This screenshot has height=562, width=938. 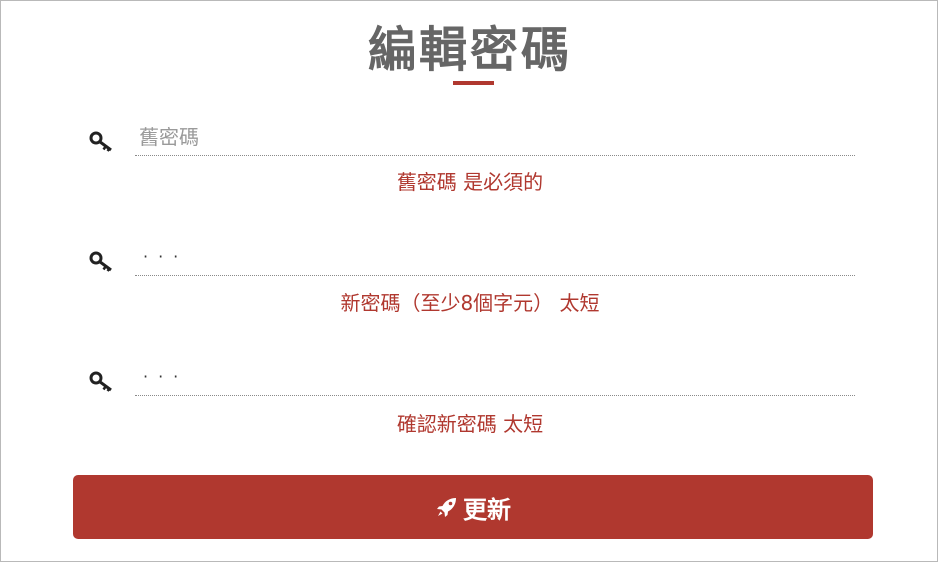 I want to click on old-password-row, so click(x=472, y=138).